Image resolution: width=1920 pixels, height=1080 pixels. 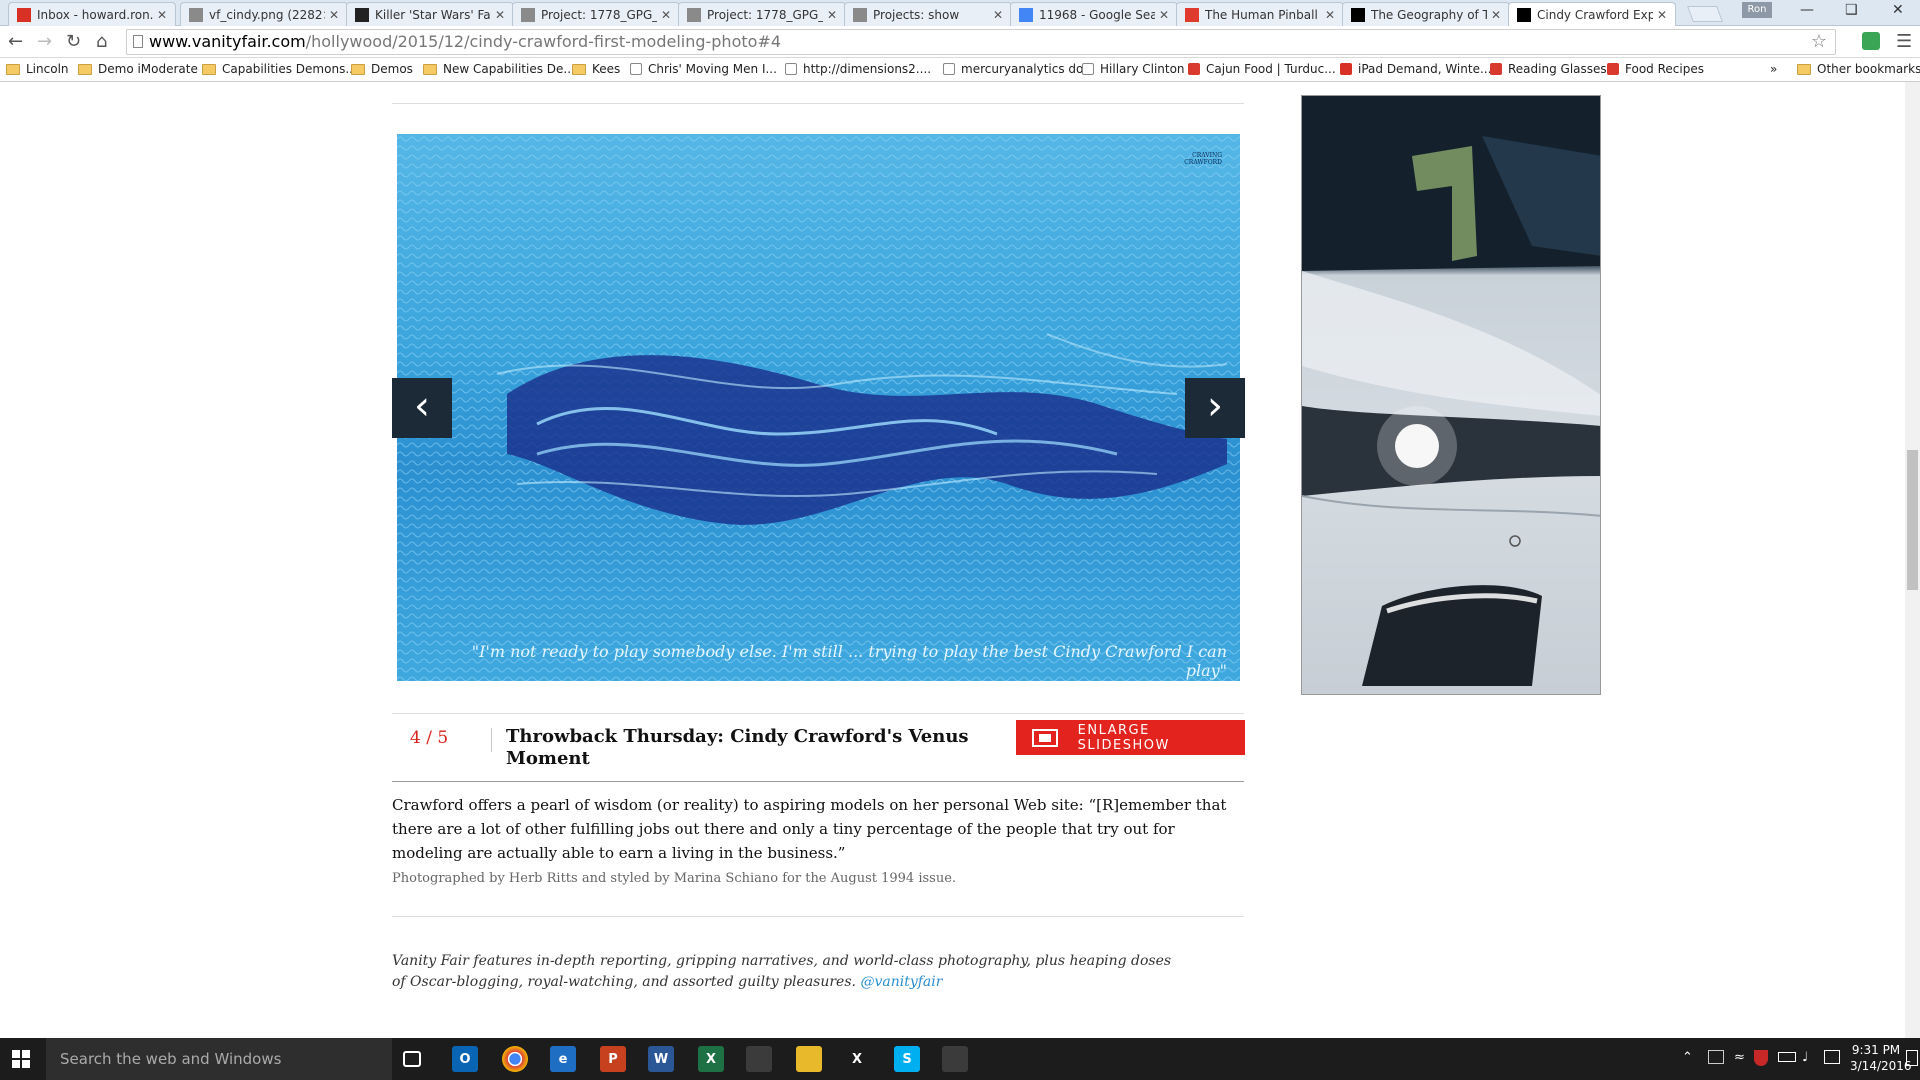 What do you see at coordinates (759, 1059) in the screenshot?
I see `paint-icon` at bounding box center [759, 1059].